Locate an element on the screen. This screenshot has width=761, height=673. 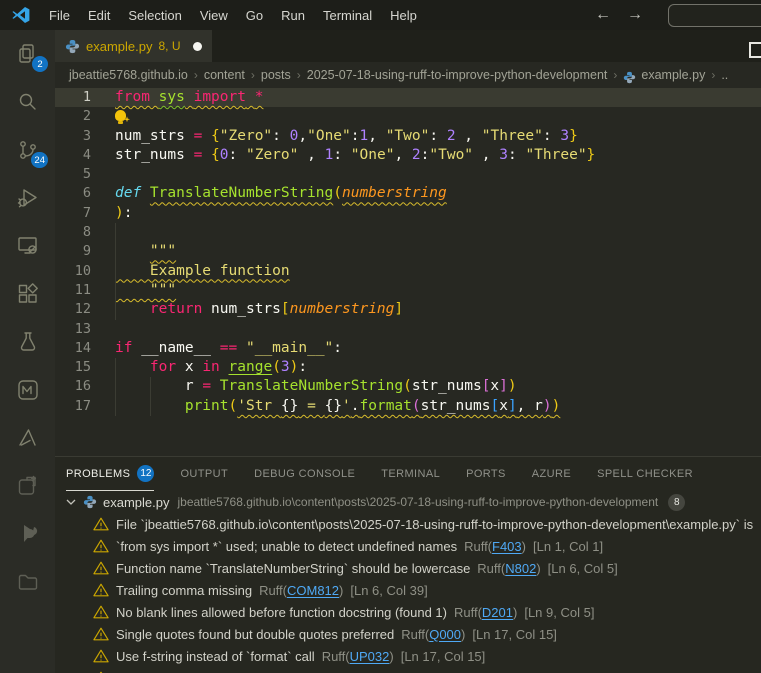
activity-azure is located at coordinates (27, 438).